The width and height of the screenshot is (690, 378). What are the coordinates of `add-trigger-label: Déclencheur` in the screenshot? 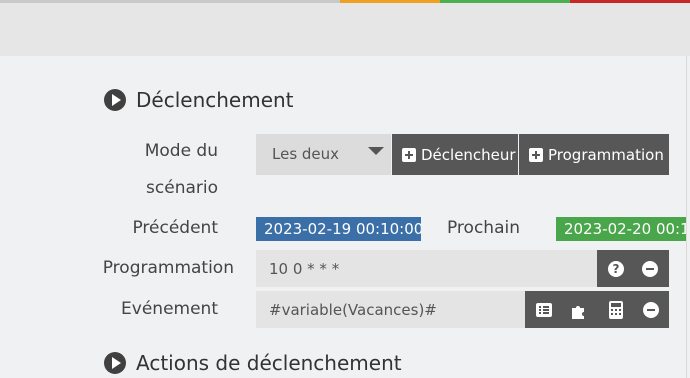 It's located at (468, 154).